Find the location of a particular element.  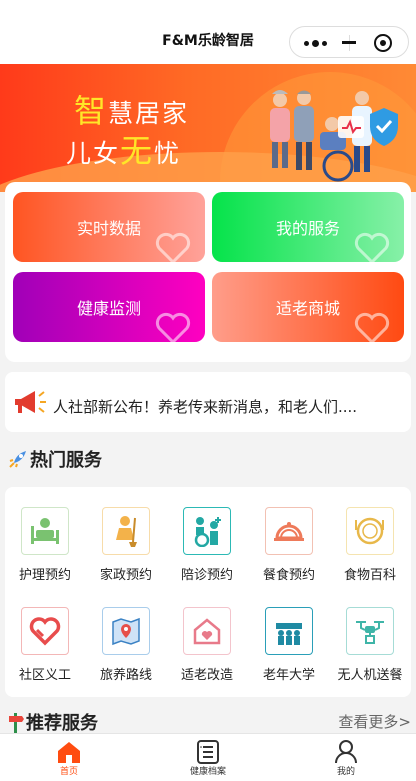

hot-services-heading: 热门服务 is located at coordinates (55, 459).